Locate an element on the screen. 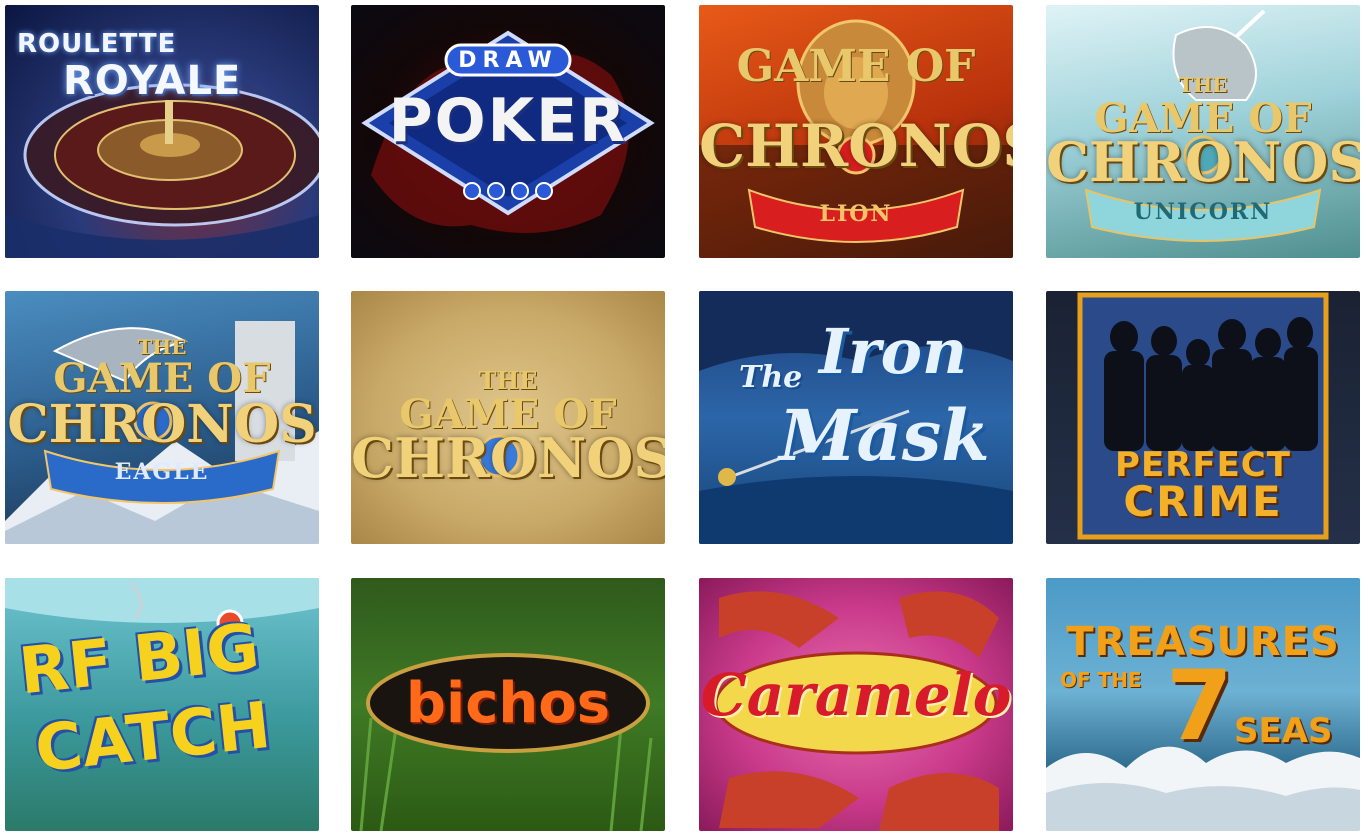 This screenshot has height=833, width=1368. game-tile-roulette-royale: ROULETTE ROYALE is located at coordinates (162, 131).